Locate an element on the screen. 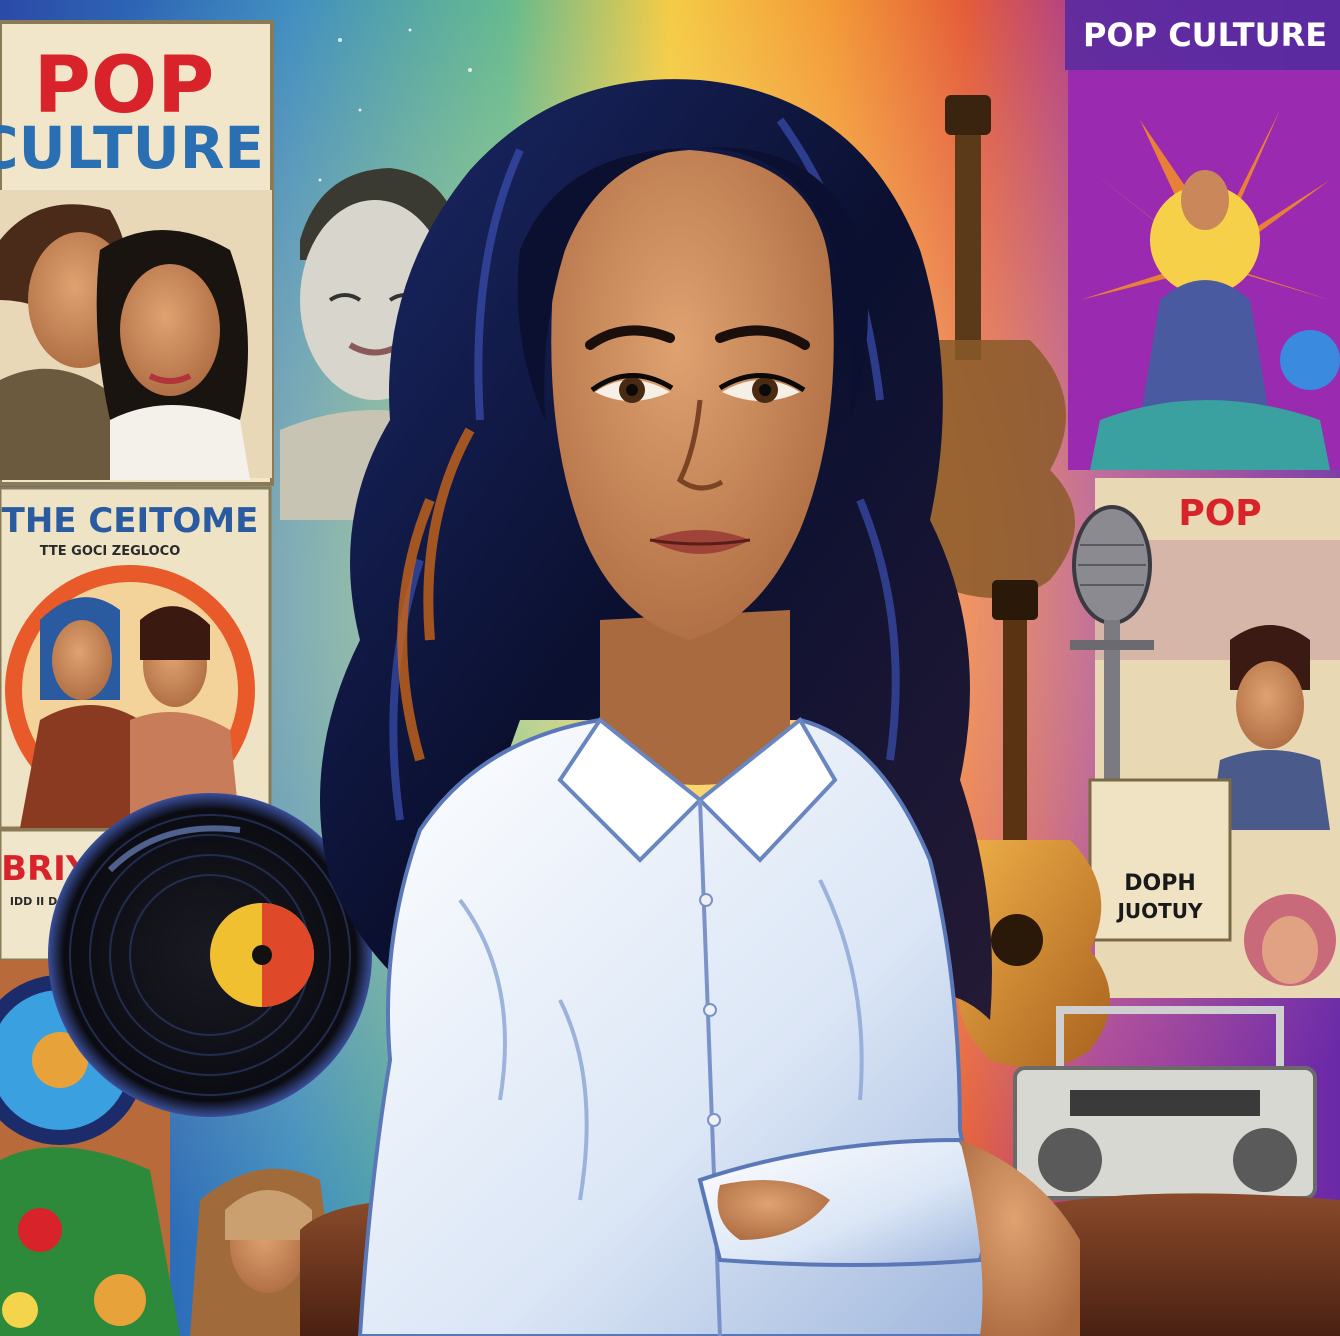 The width and height of the screenshot is (1340, 1336). top-banner: POP CULTURE is located at coordinates (1202, 35).